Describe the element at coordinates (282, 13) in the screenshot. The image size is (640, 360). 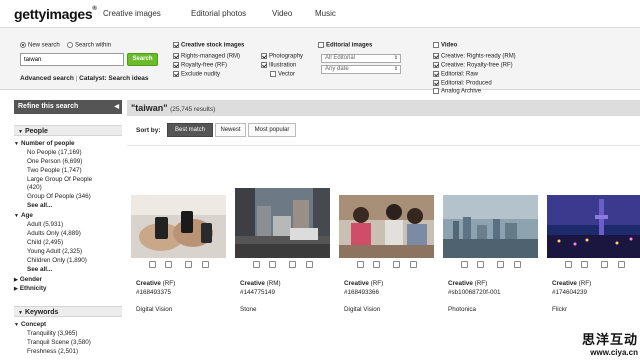
I see `nav-video: Video` at that location.